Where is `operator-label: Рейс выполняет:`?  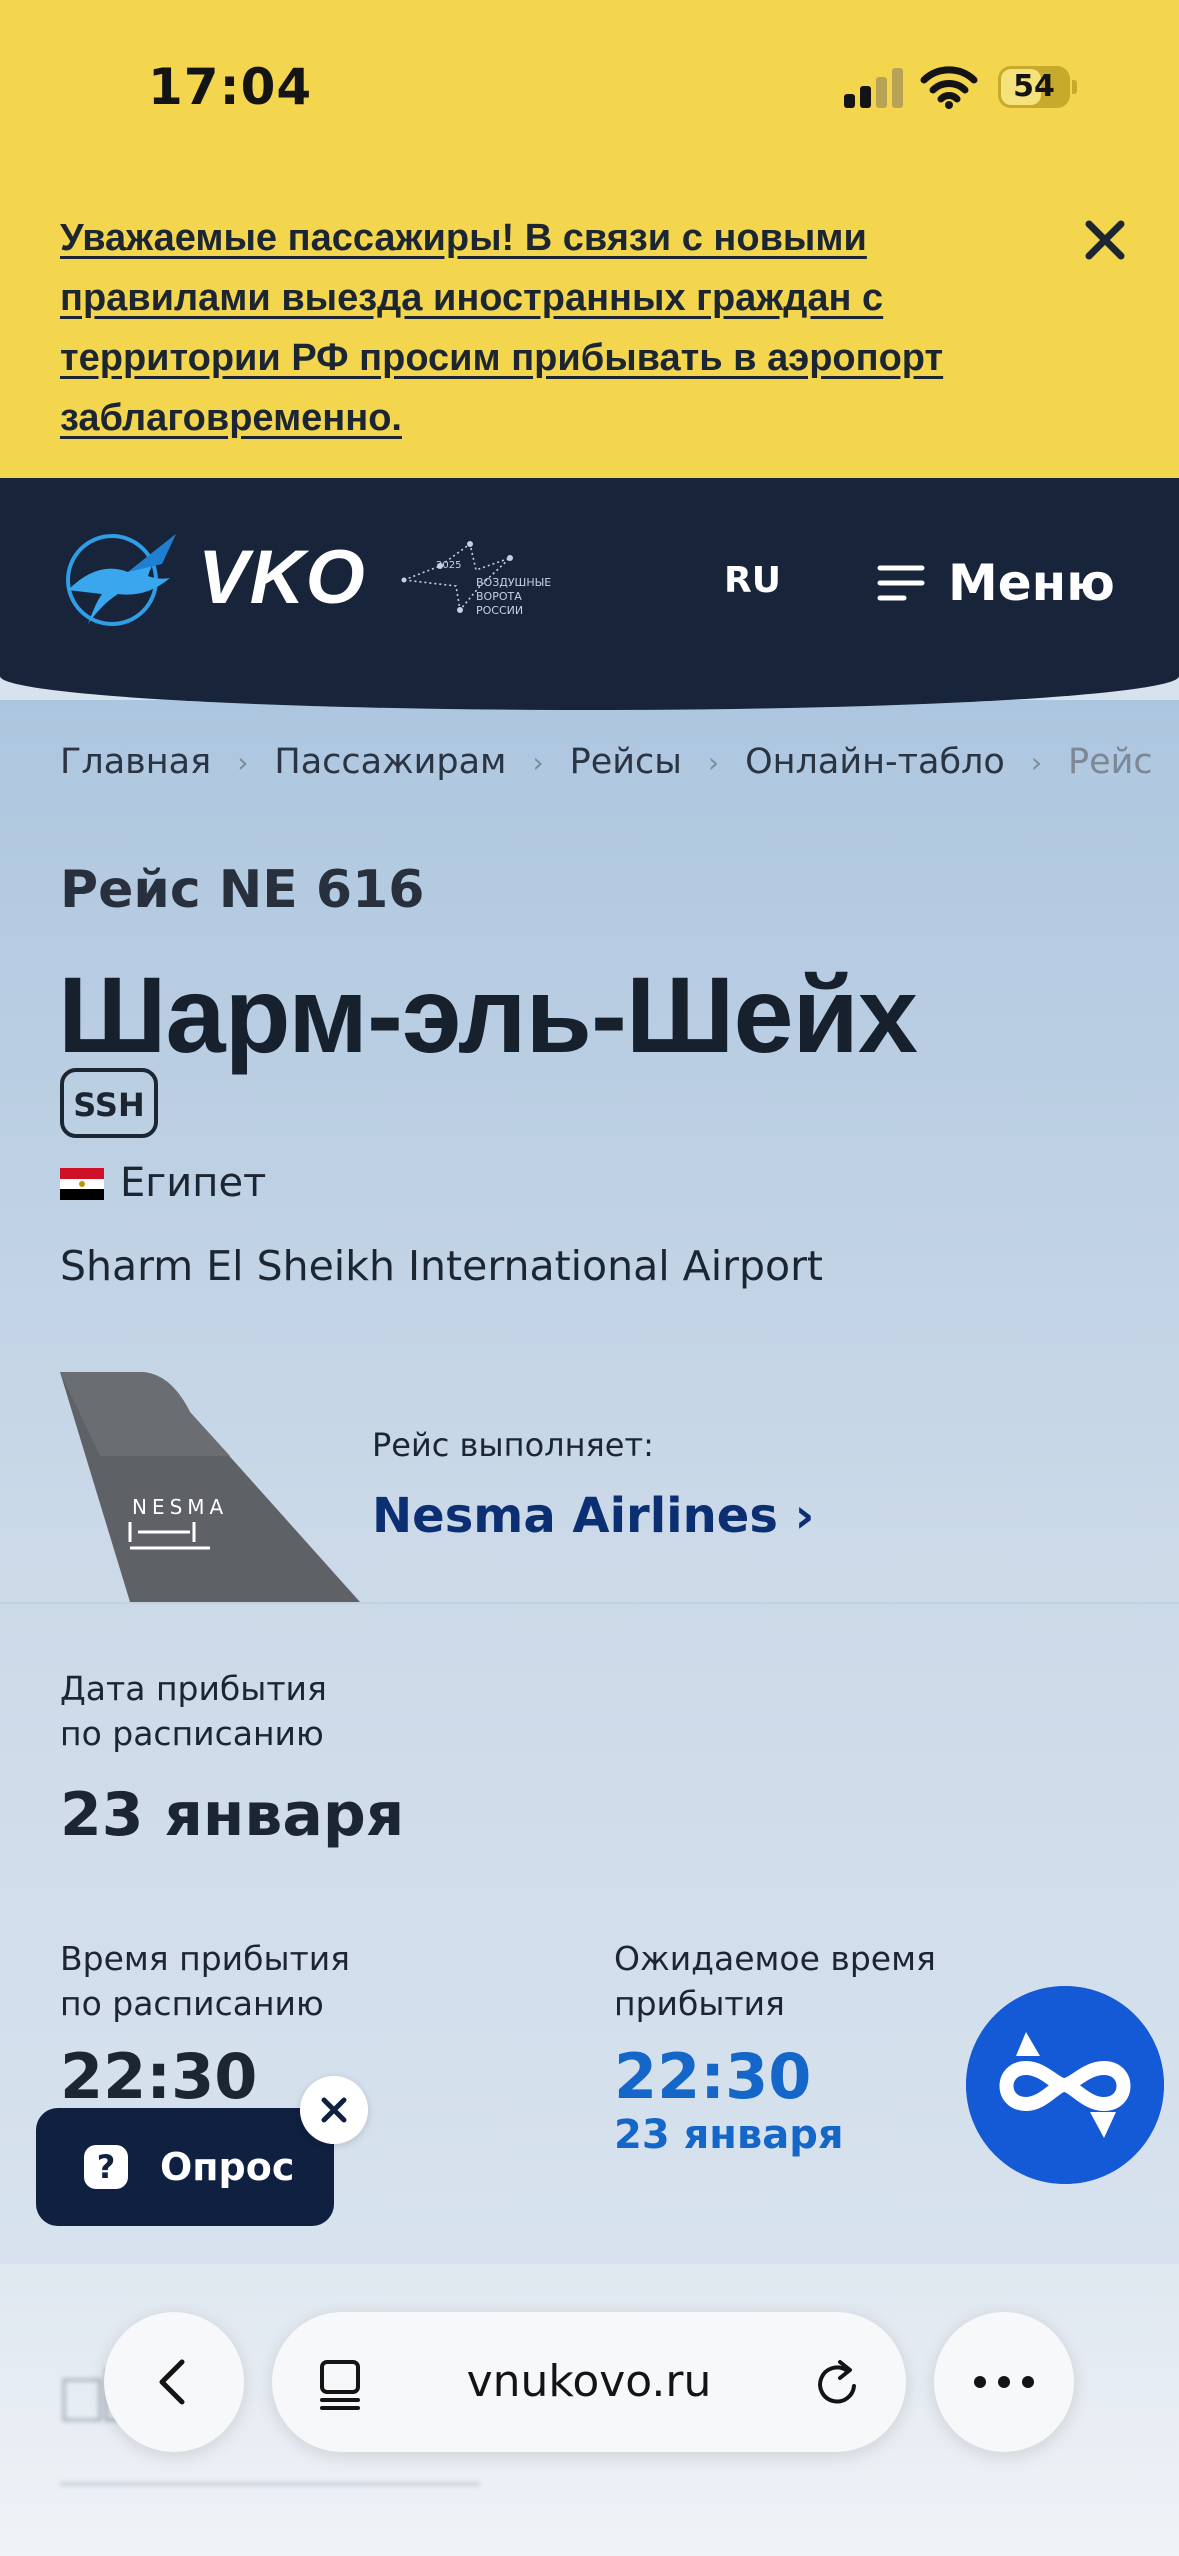 operator-label: Рейс выполняет: is located at coordinates (513, 1445).